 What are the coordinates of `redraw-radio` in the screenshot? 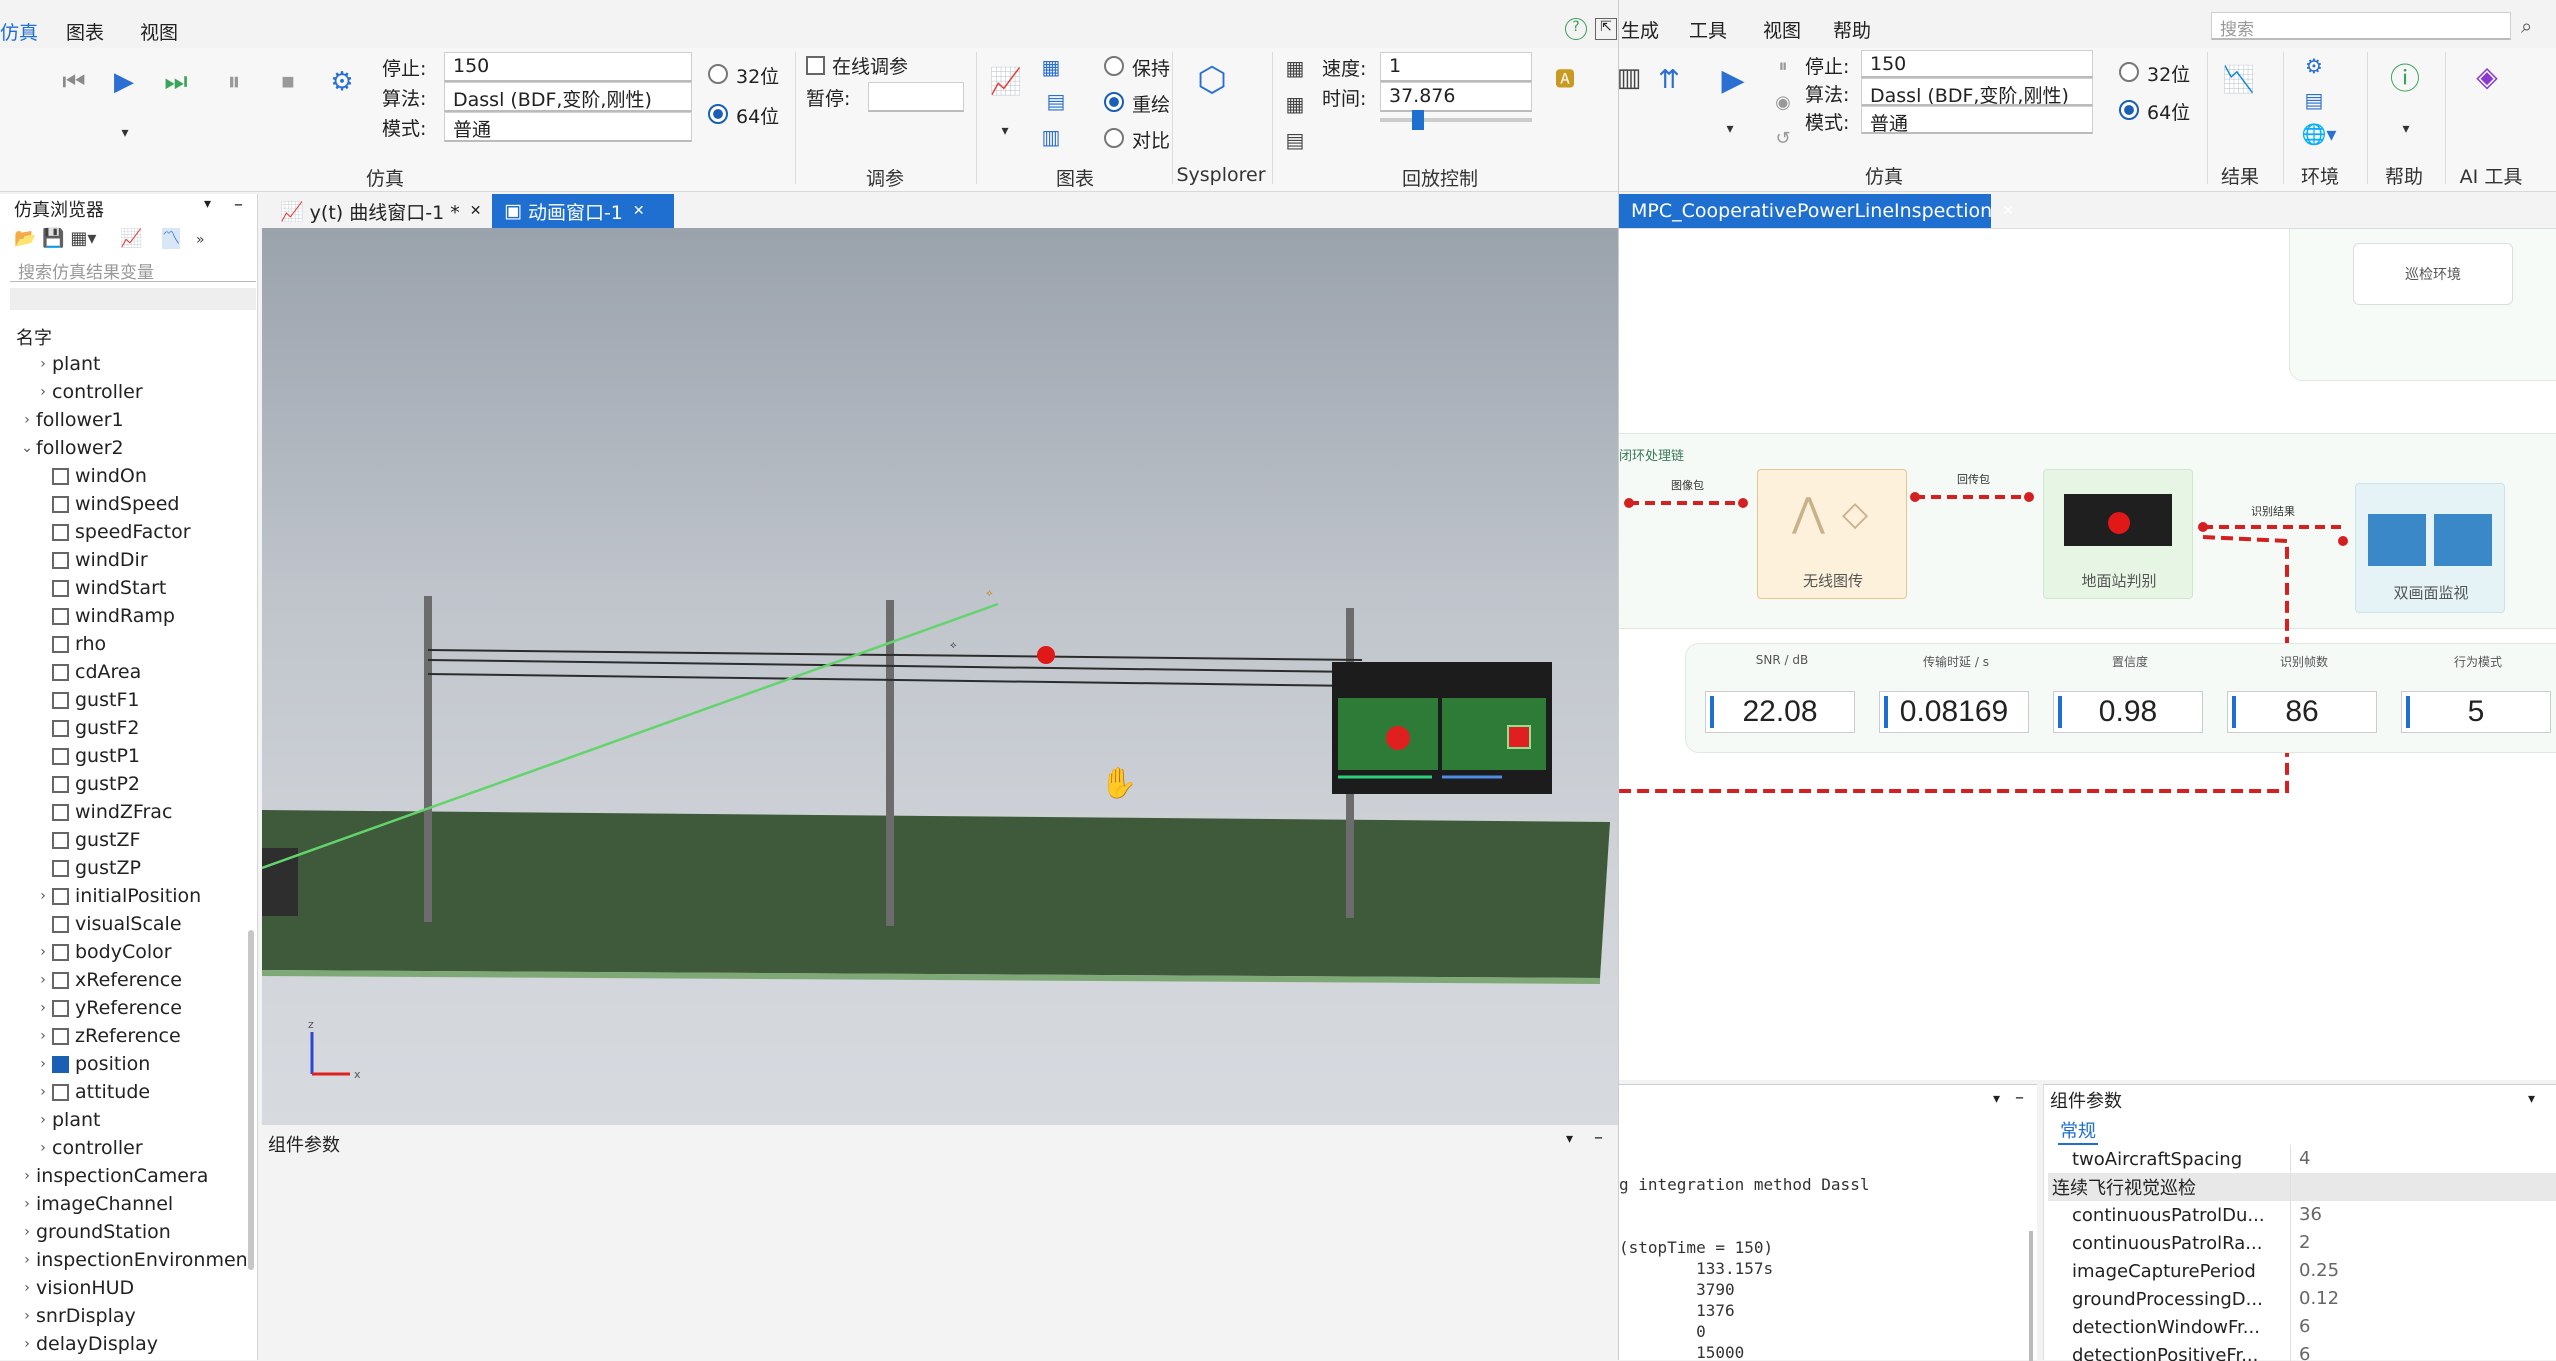 It's located at (1114, 102).